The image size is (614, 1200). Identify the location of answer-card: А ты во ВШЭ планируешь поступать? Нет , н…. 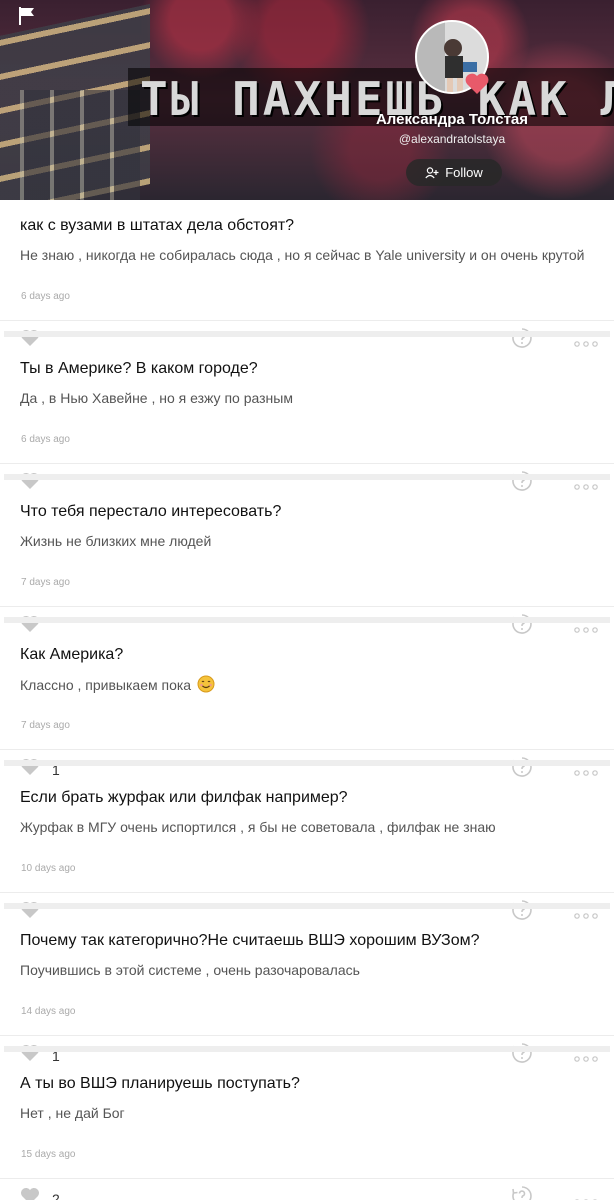
(307, 1129).